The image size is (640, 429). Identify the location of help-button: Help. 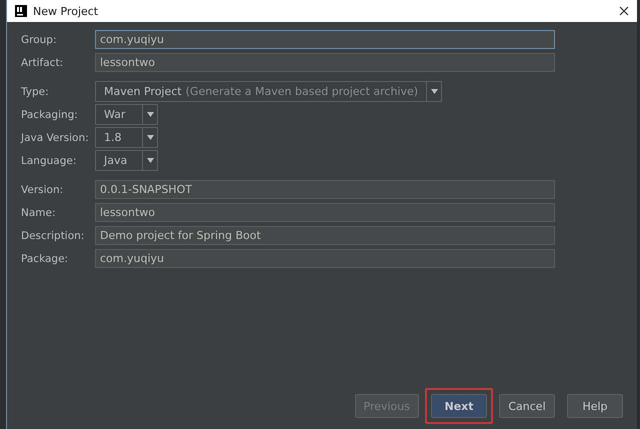
(595, 406).